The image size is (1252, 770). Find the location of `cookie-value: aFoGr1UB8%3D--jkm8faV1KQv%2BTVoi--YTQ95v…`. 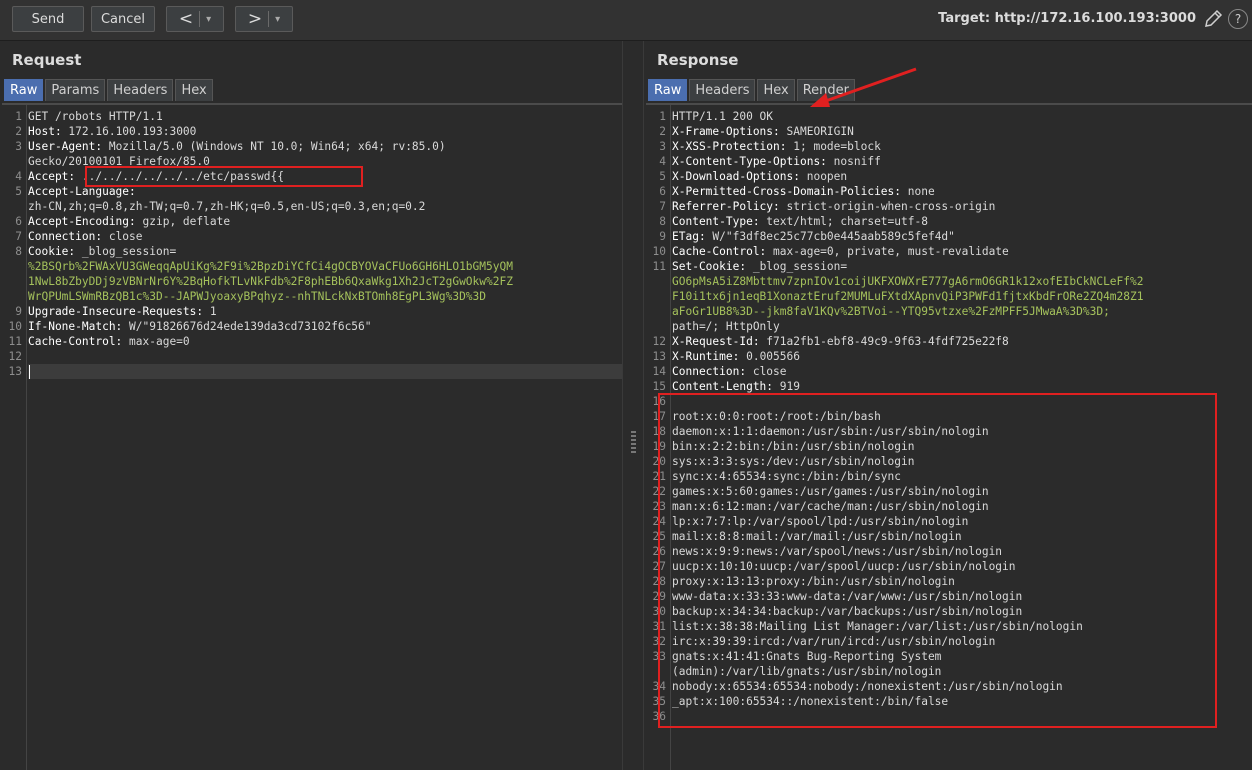

cookie-value: aFoGr1UB8%3D--jkm8faV1KQv%2BTVoi--YTQ95v… is located at coordinates (891, 311).